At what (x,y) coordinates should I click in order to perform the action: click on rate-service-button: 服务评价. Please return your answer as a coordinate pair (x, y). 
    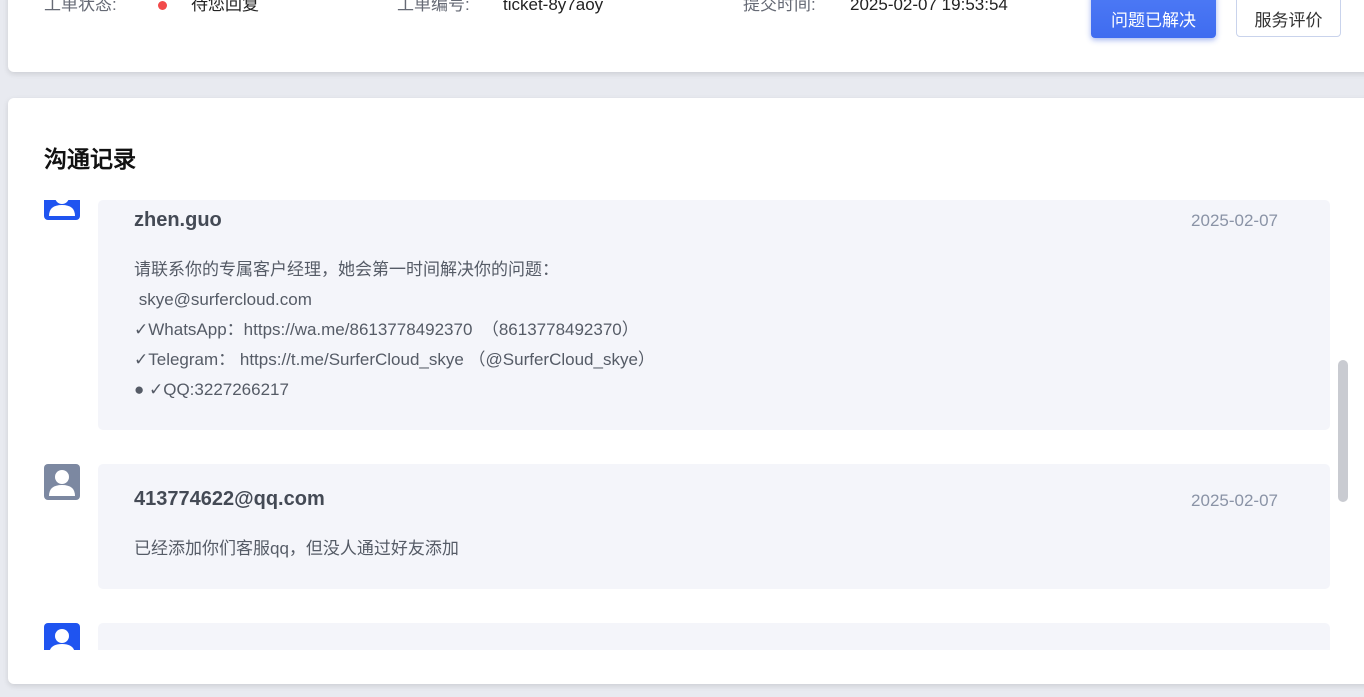
    Looking at the image, I should click on (1288, 18).